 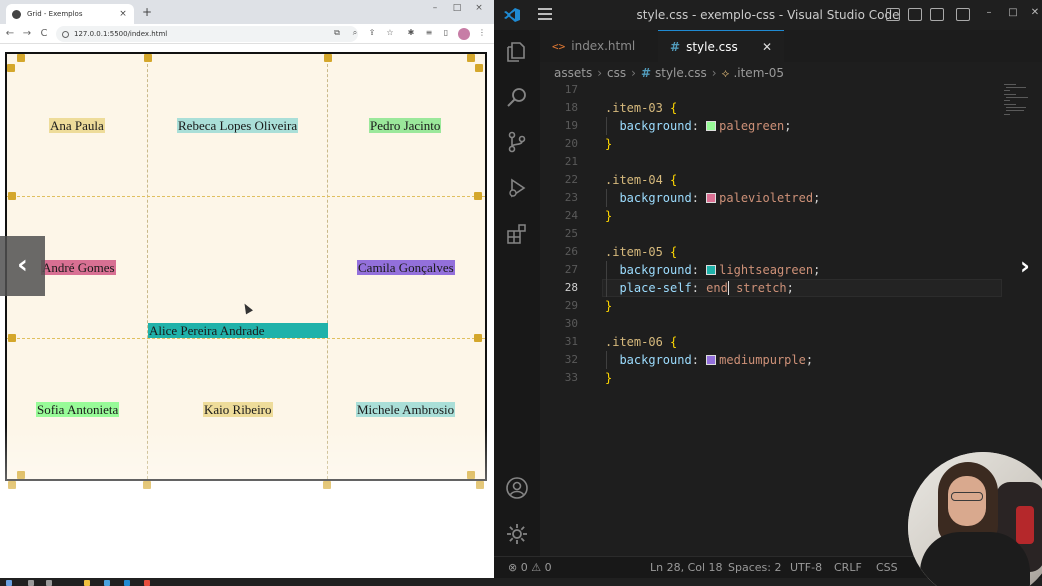 What do you see at coordinates (571, 305) in the screenshot?
I see `line-number: 29` at bounding box center [571, 305].